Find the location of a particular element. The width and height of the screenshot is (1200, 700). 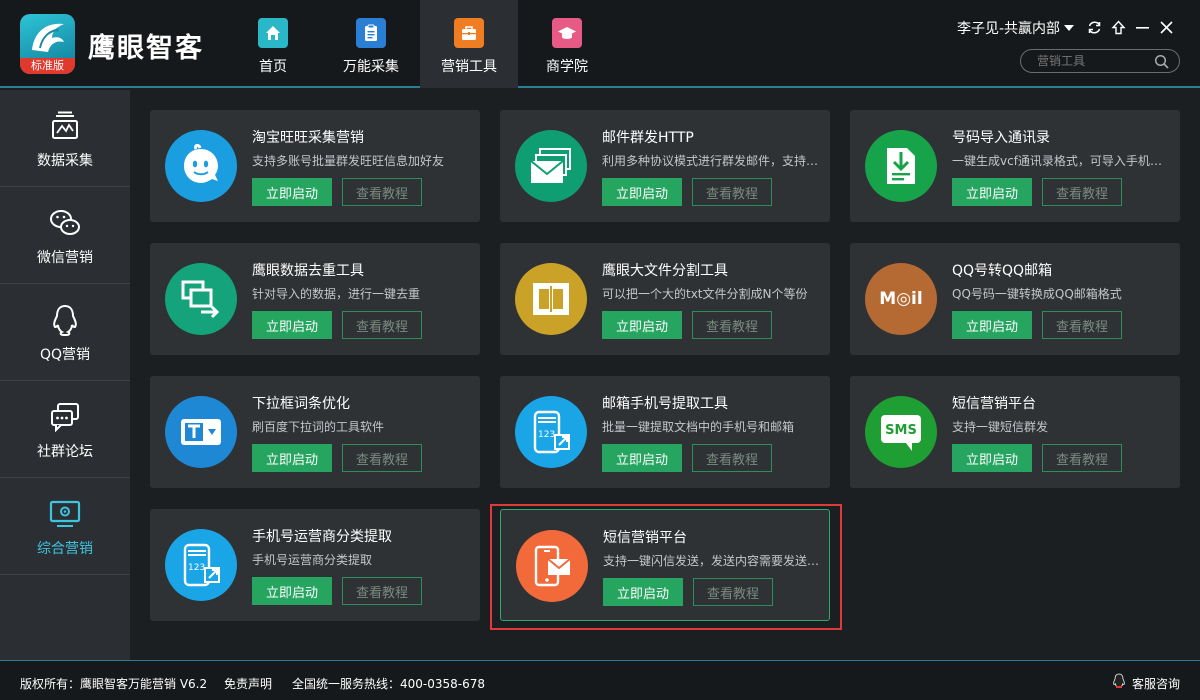

tool-title: 号码导入通讯录 is located at coordinates (1001, 138).